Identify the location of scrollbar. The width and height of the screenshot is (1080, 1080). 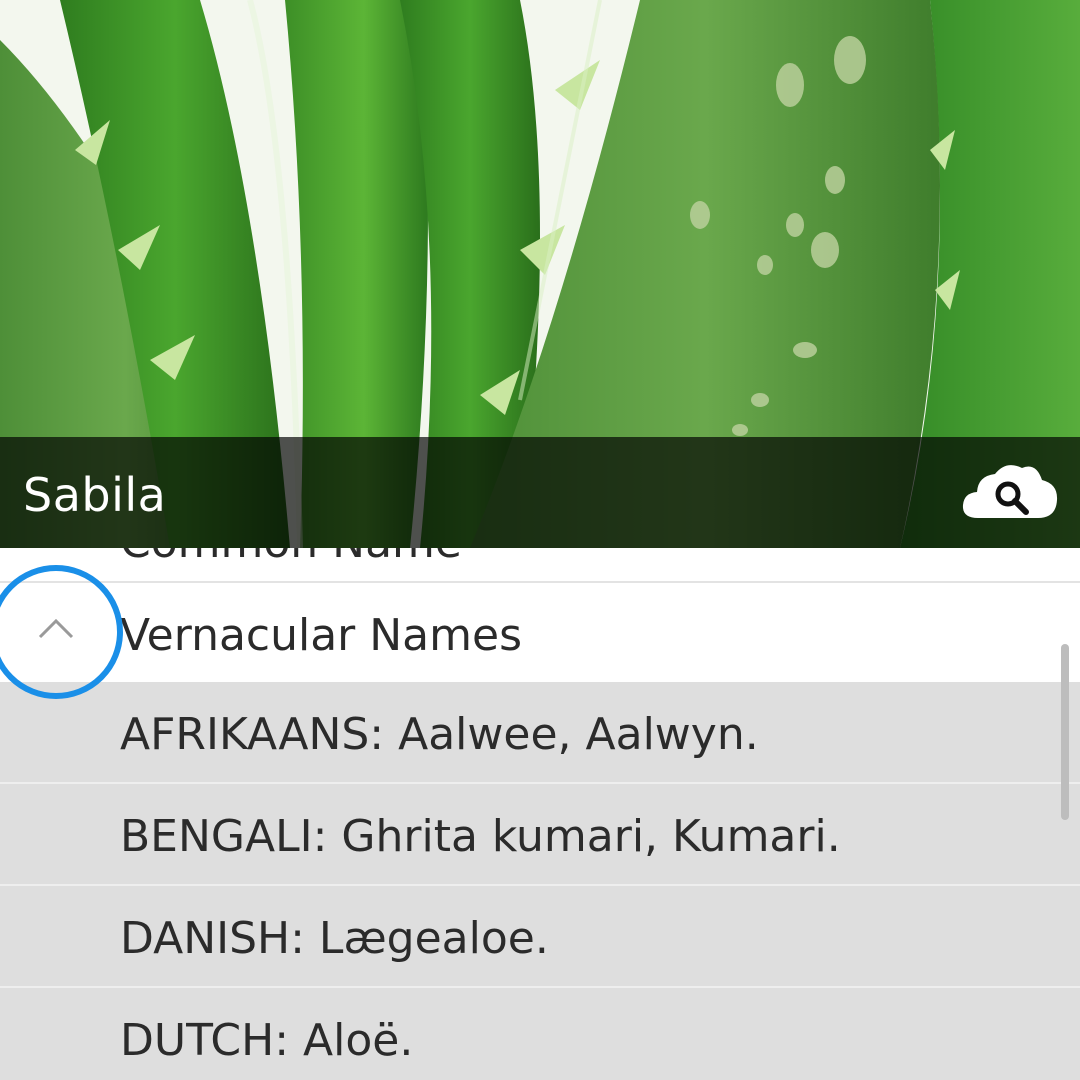
(1065, 732).